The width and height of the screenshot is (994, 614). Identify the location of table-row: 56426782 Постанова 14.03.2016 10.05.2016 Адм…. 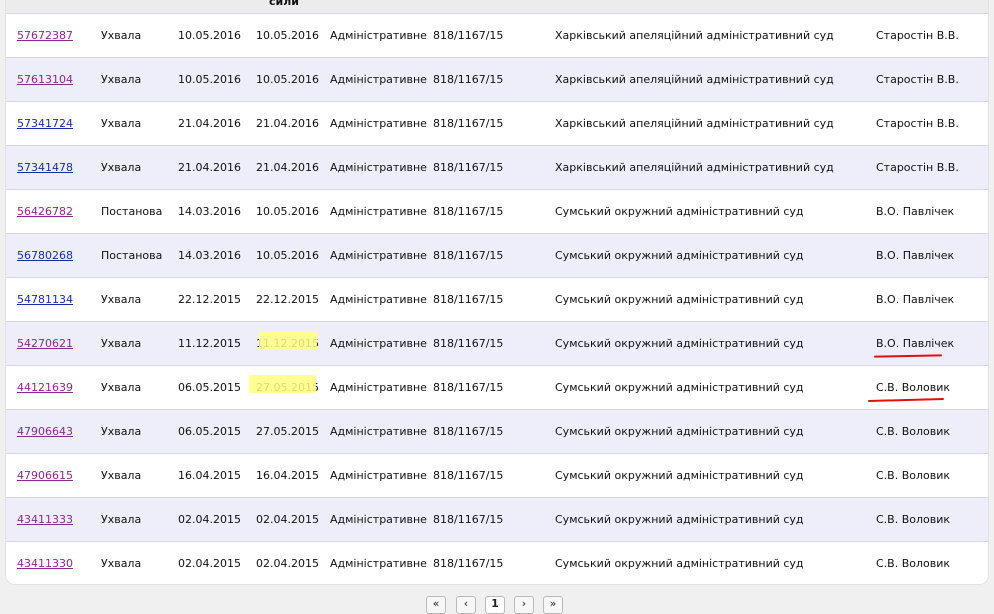
(497, 211).